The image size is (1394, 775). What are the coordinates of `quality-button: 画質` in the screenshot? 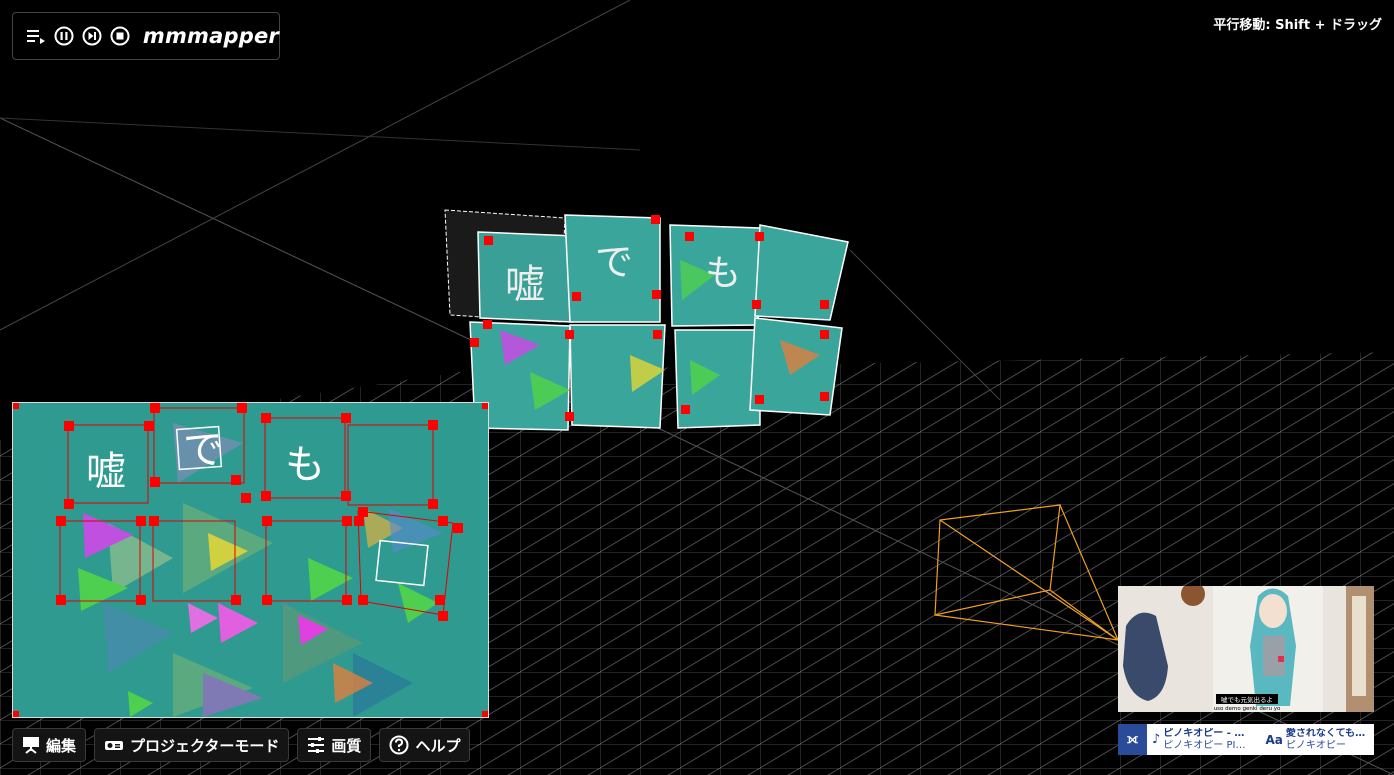 It's located at (334, 745).